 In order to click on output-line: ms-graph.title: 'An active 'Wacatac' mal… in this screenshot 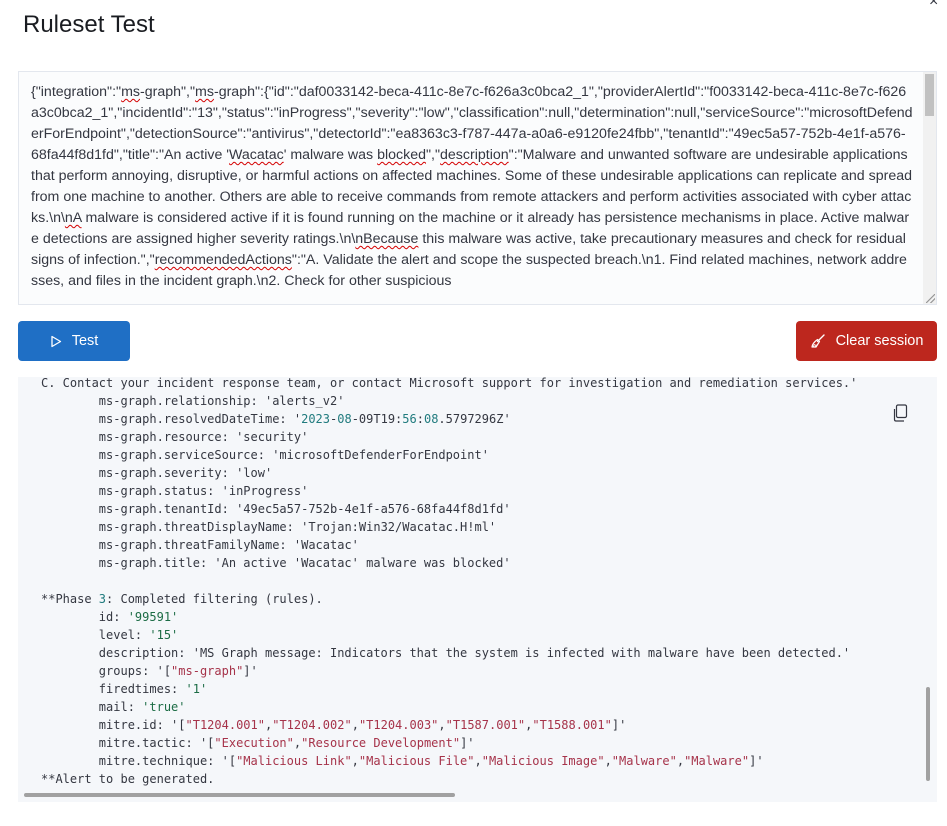, I will do `click(304, 563)`.